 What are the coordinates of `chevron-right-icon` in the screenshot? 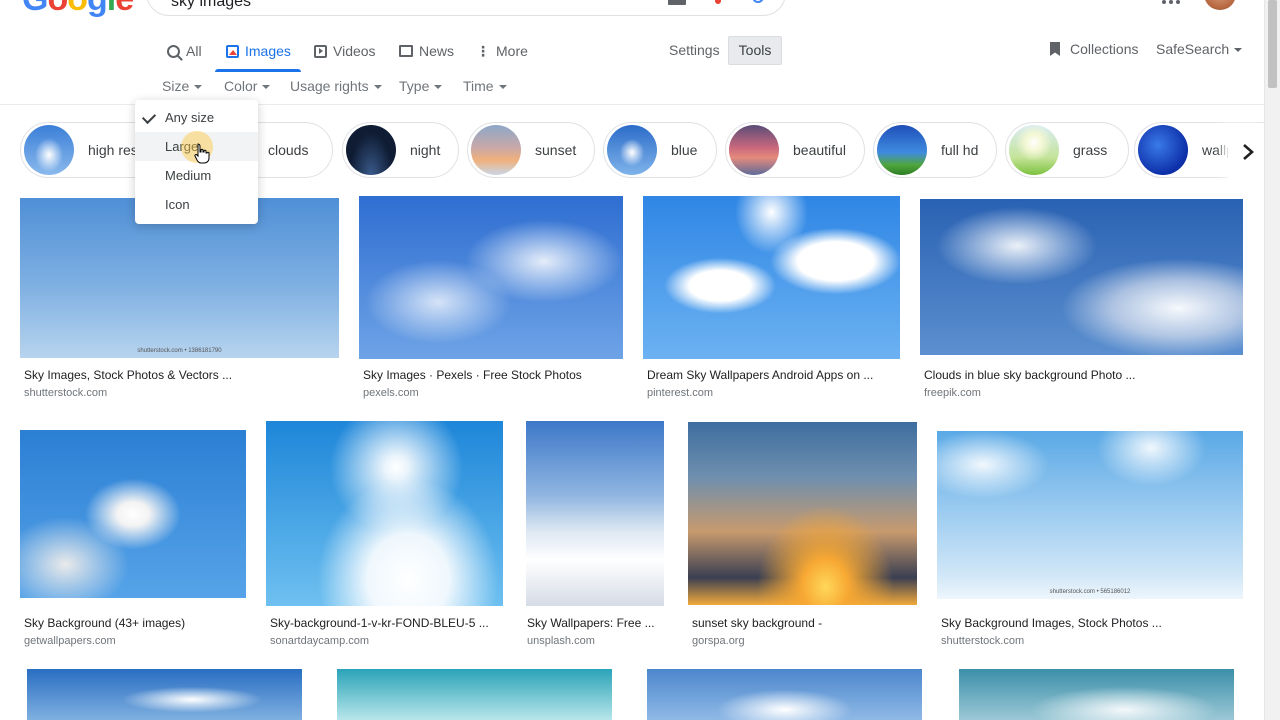 It's located at (1248, 152).